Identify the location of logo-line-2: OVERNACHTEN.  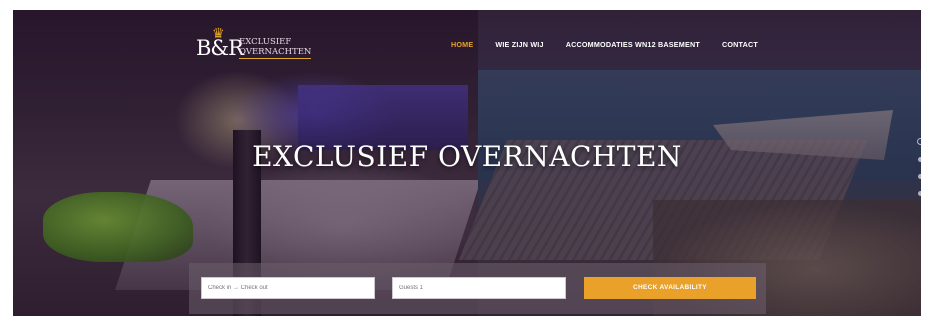
(275, 52).